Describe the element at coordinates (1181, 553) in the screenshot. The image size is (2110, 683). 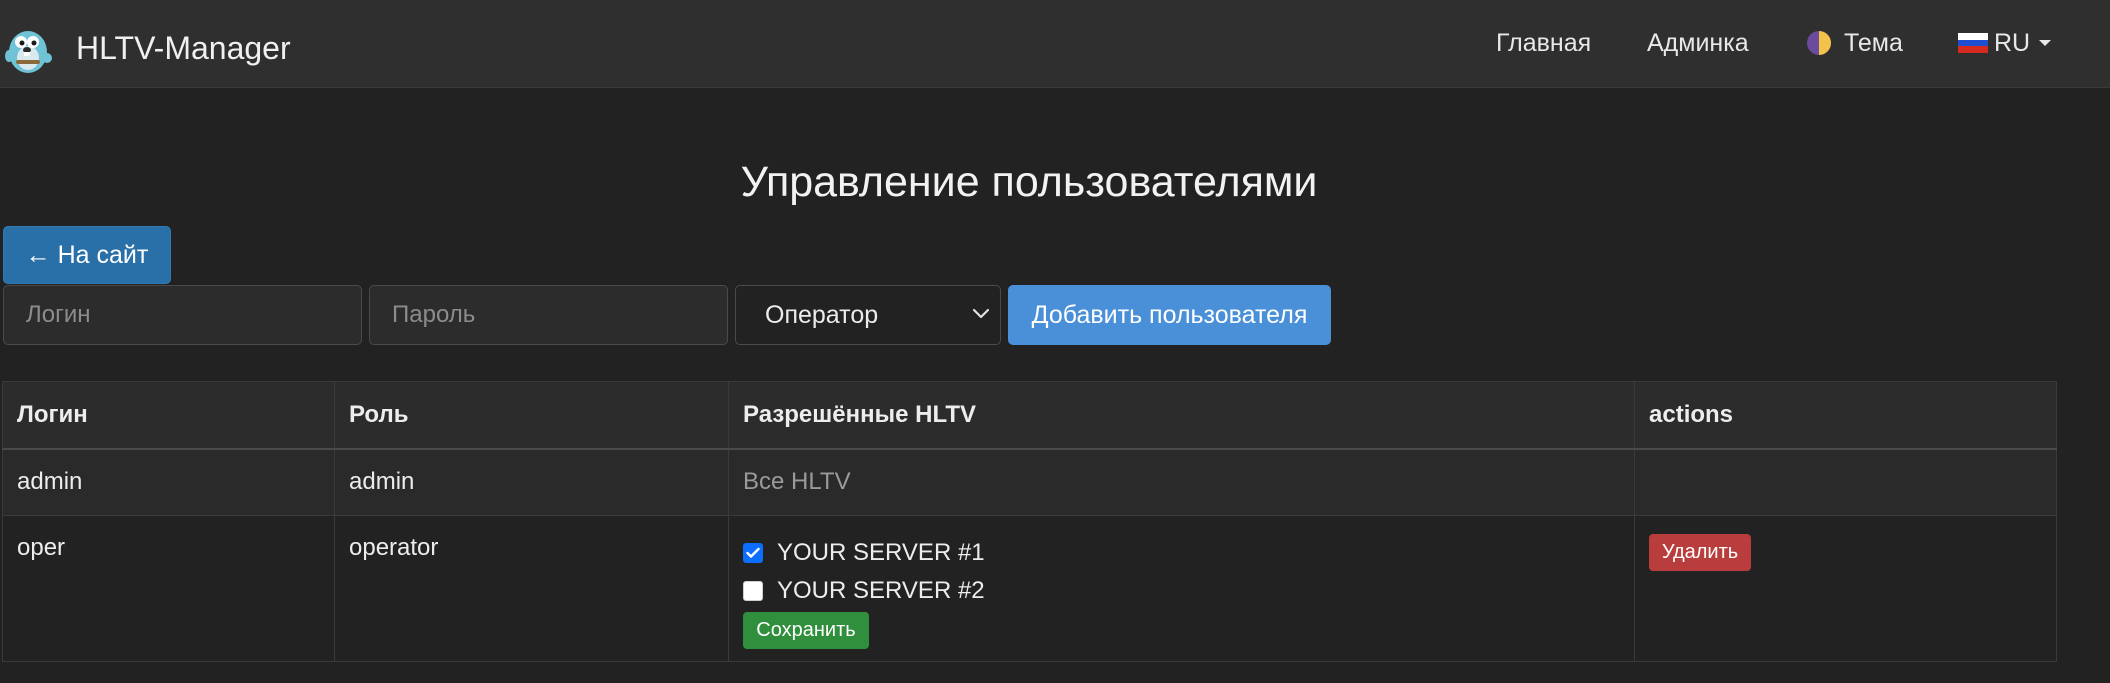
I see `server-permission-item: YOUR SERVER #1` at that location.